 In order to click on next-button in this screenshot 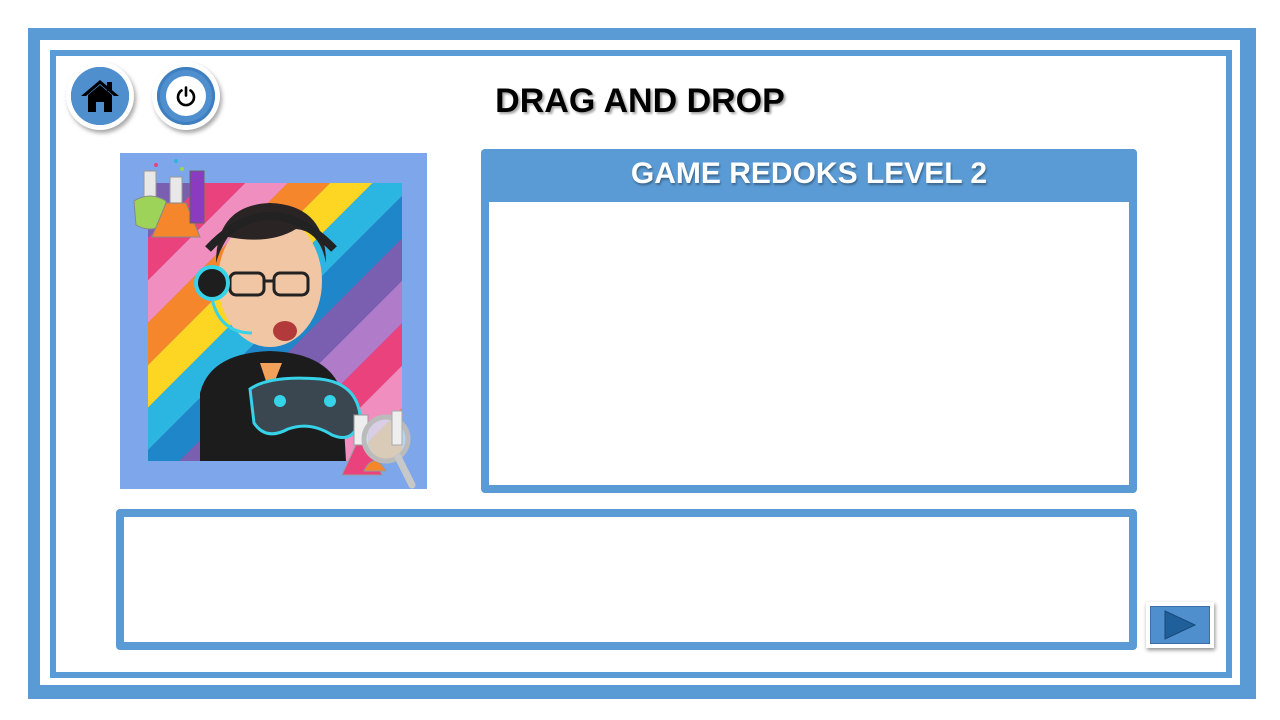, I will do `click(1180, 625)`.